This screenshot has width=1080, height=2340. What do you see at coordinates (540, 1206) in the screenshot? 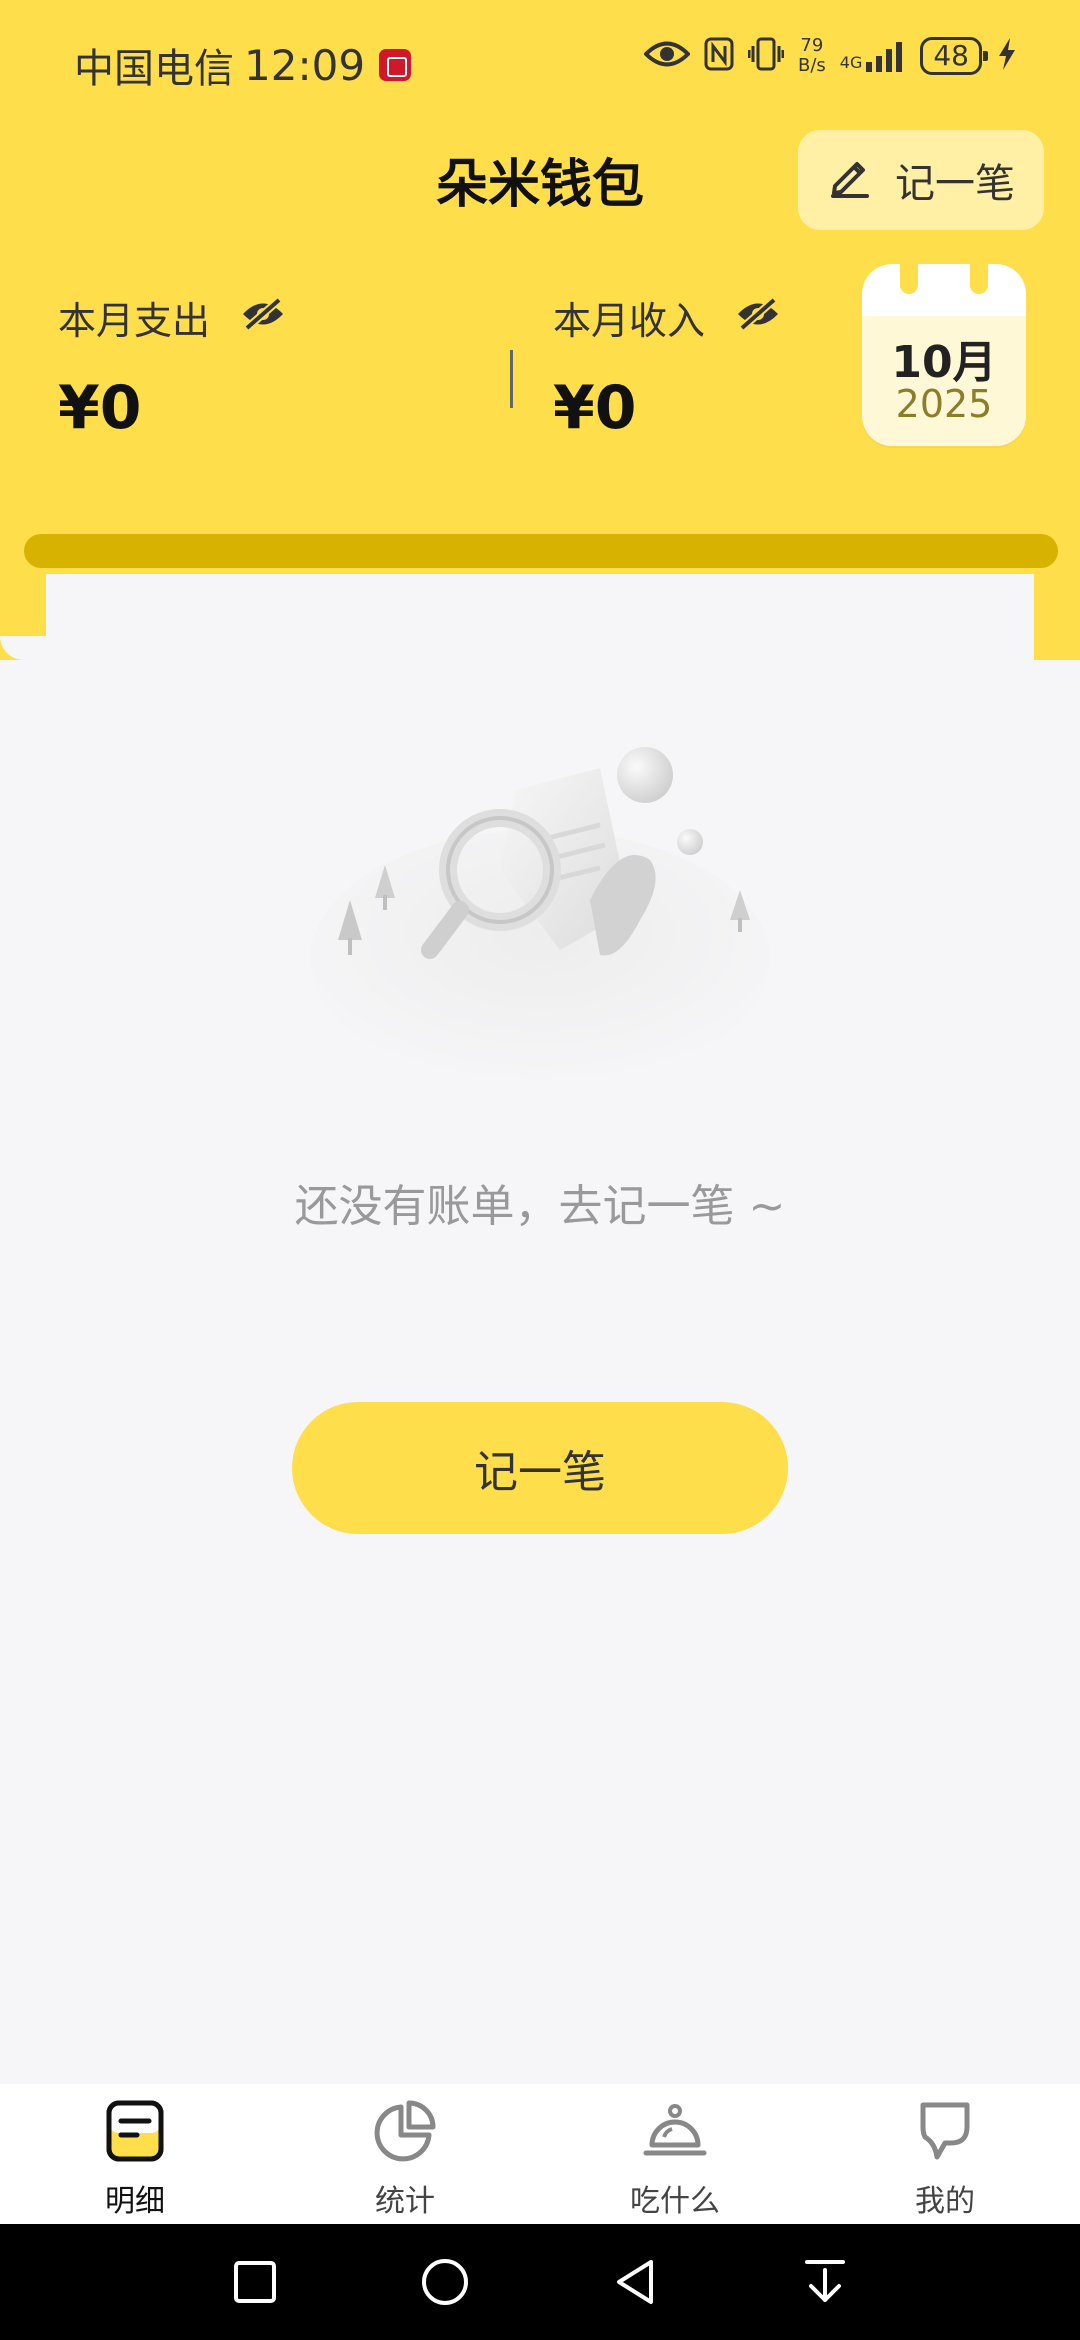
I see `empty-message: 还没有账单，去记一笔 ~` at bounding box center [540, 1206].